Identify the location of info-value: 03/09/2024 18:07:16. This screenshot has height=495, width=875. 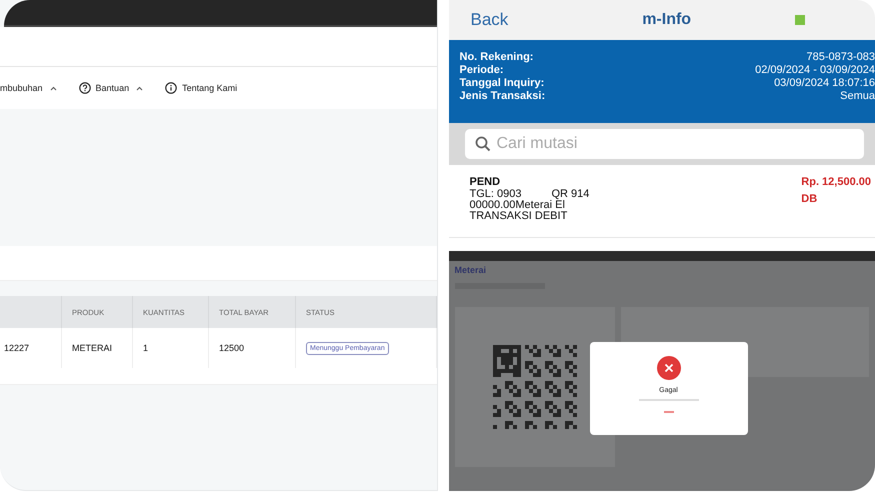
(824, 83).